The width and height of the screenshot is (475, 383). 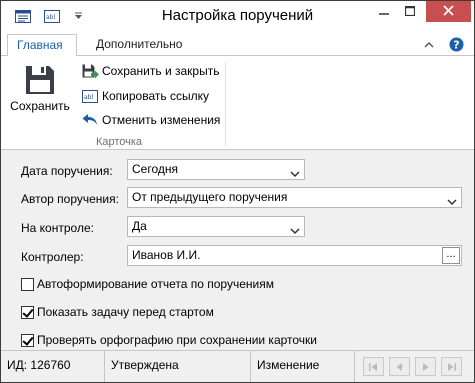 I want to click on save-and-close-button: Сохранить и закрыть, so click(x=150, y=71).